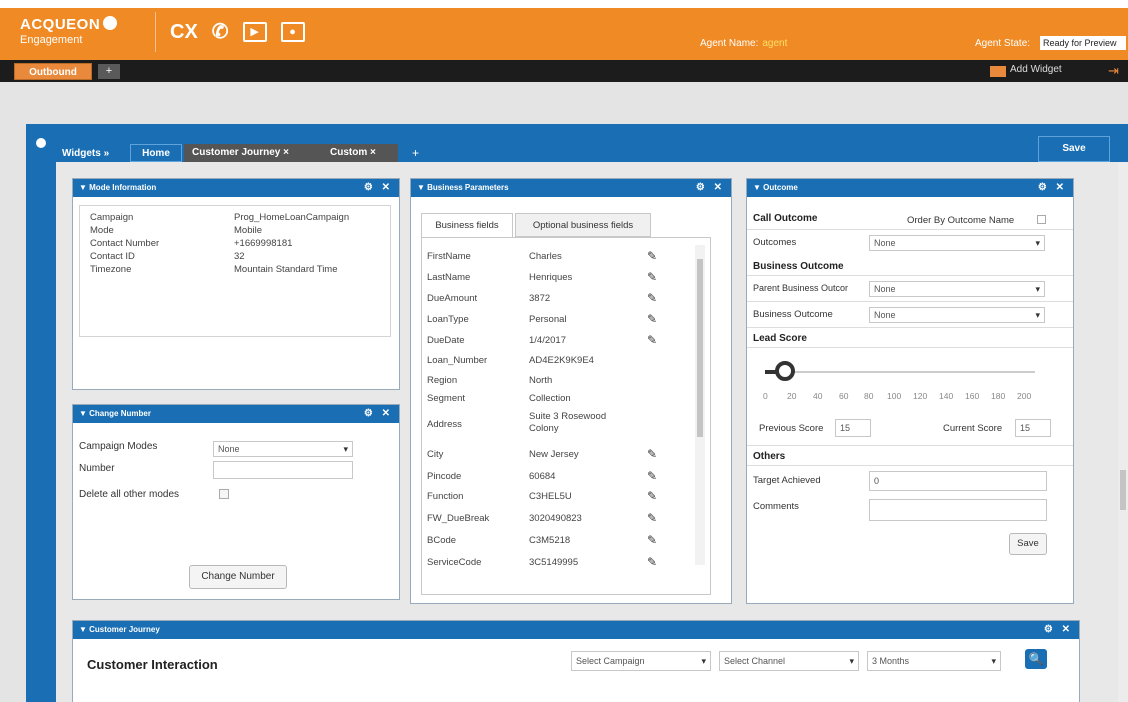  I want to click on field-name: BCode, so click(442, 540).